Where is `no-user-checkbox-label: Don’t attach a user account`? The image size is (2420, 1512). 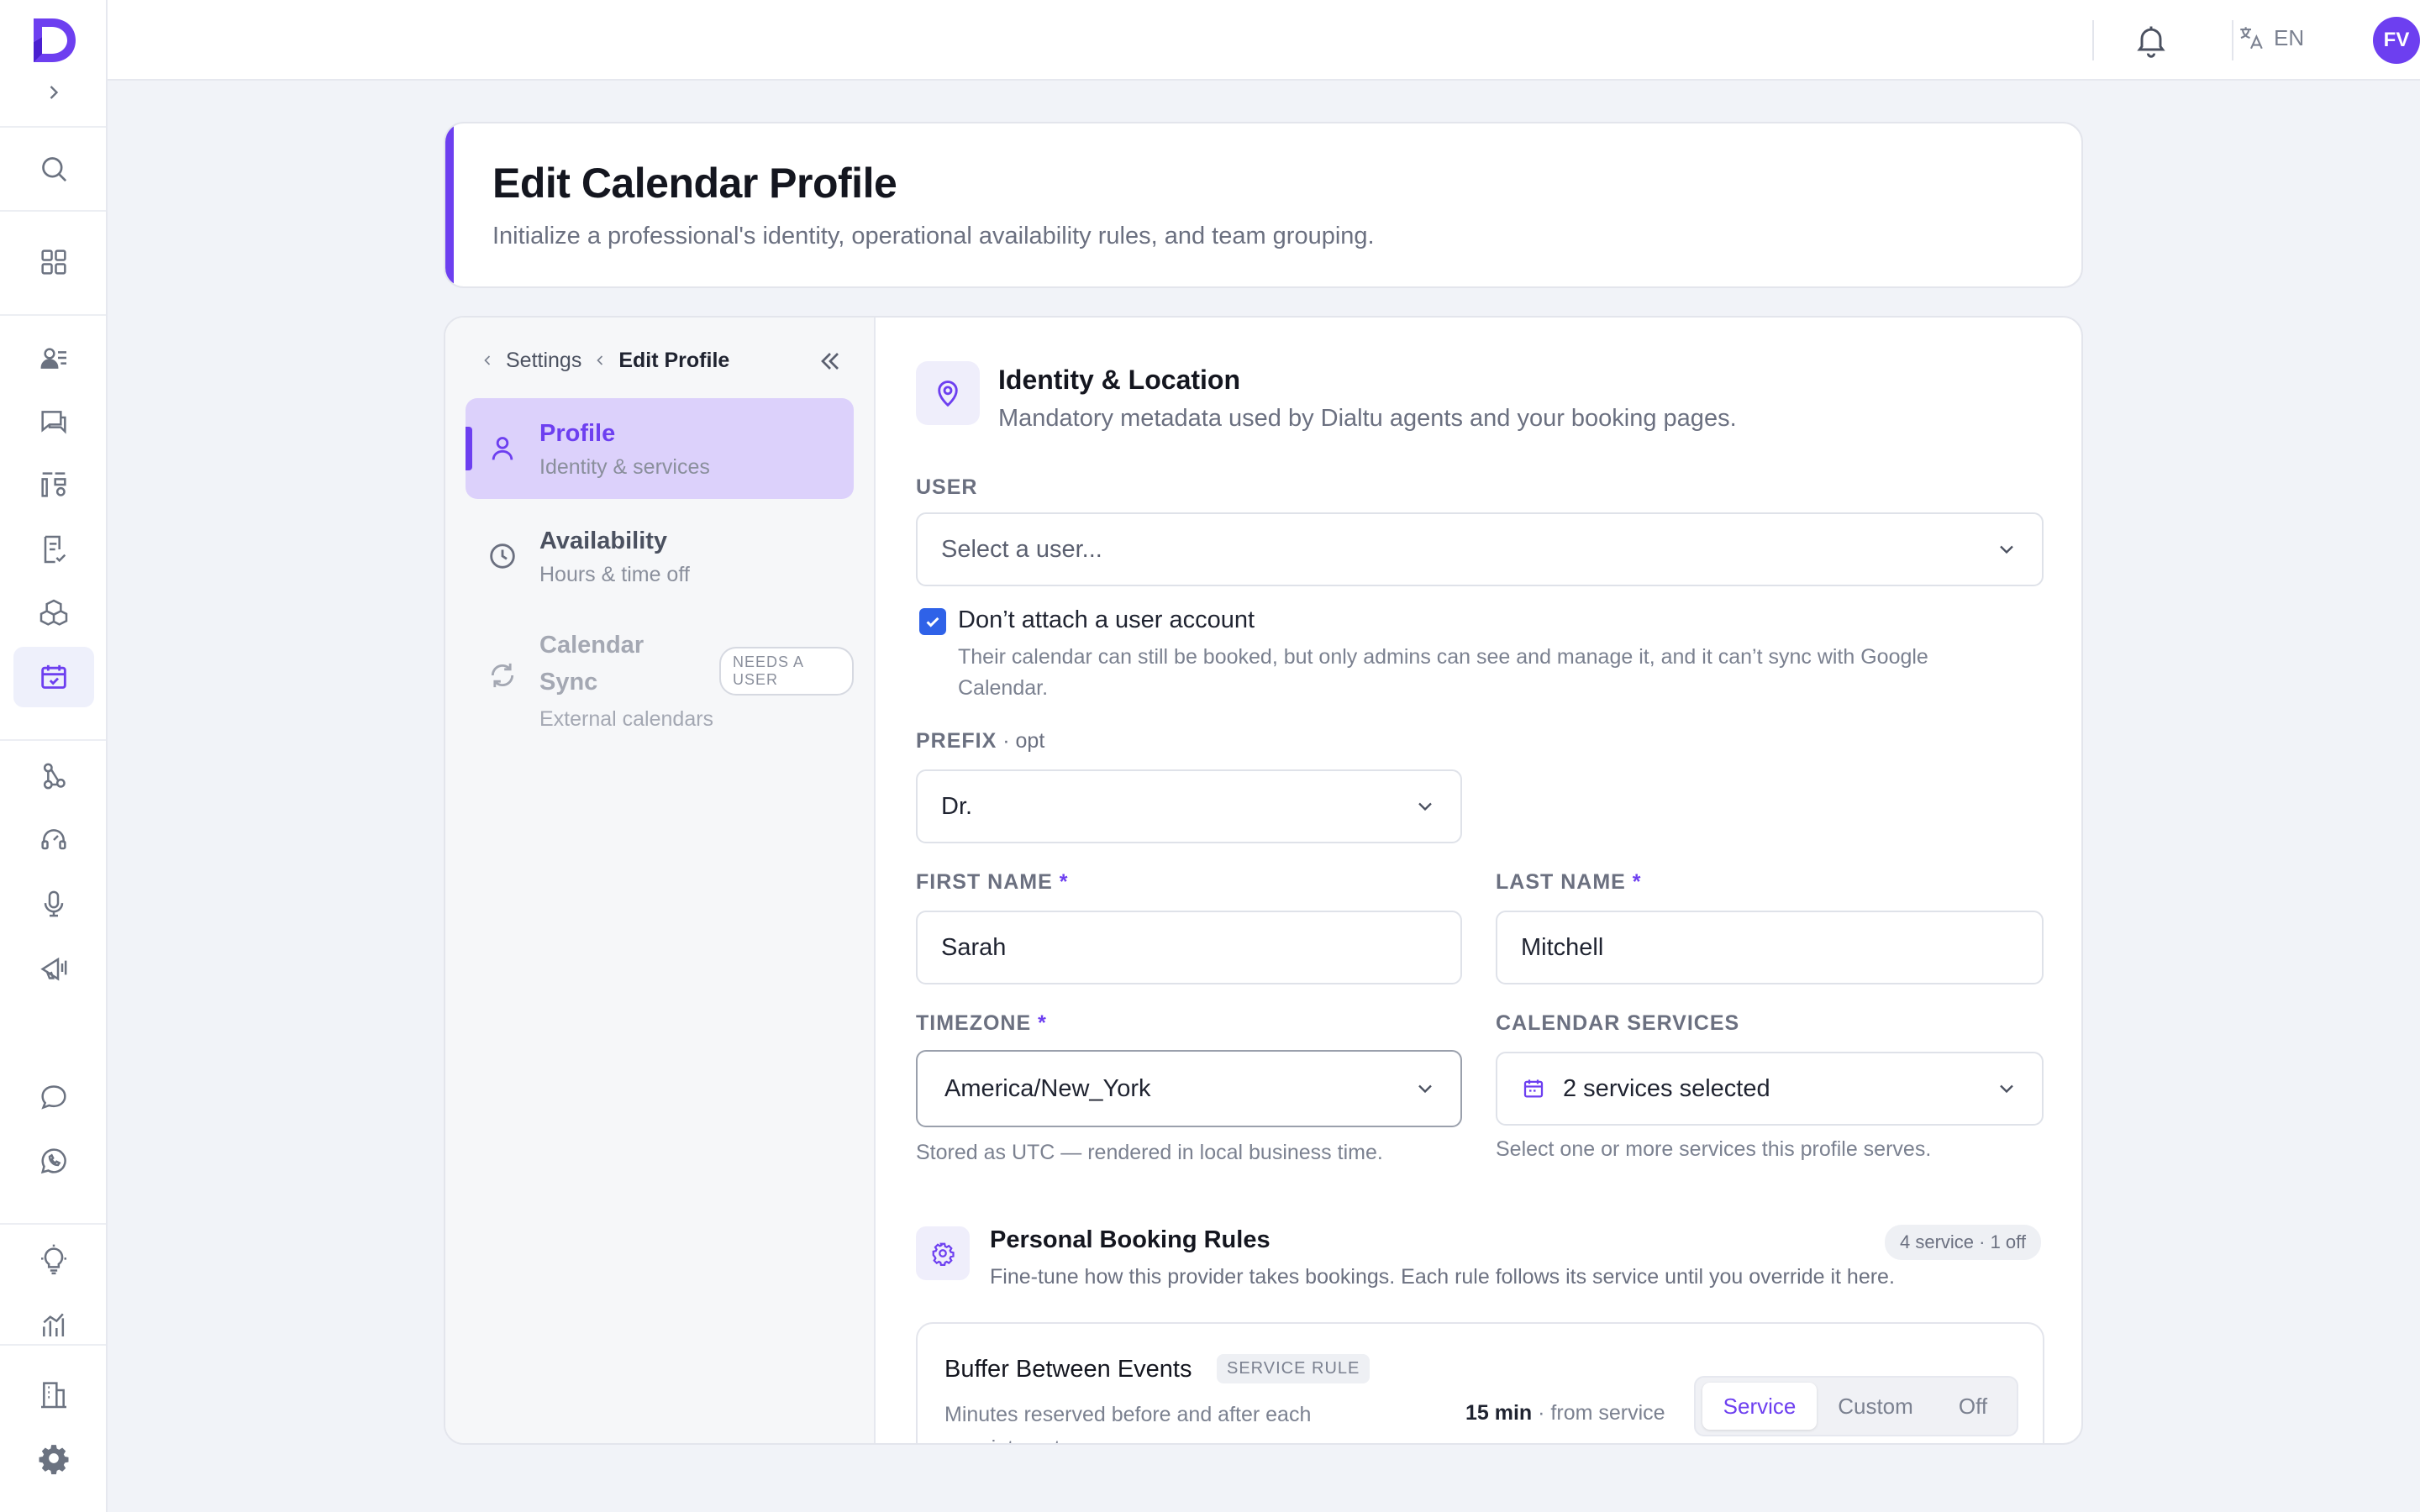 no-user-checkbox-label: Don’t attach a user account is located at coordinates (1106, 620).